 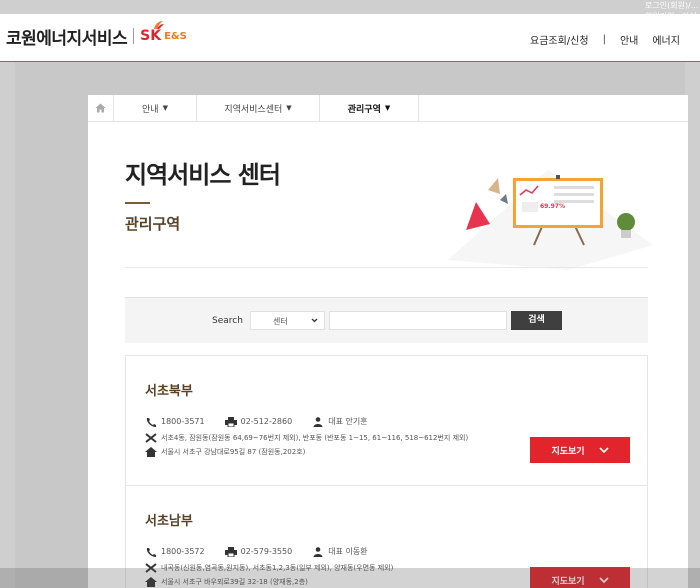 What do you see at coordinates (169, 391) in the screenshot?
I see `center-name: 서초북부` at bounding box center [169, 391].